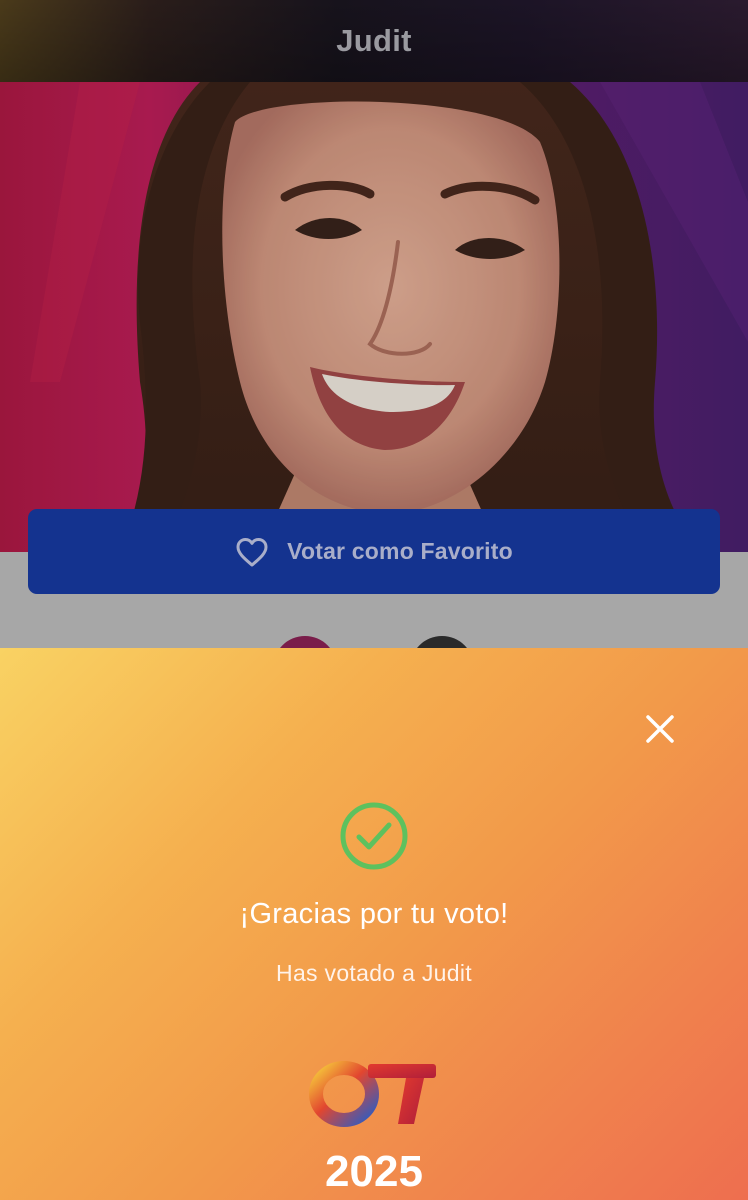 The width and height of the screenshot is (748, 1200). I want to click on check-circle-icon, so click(374, 836).